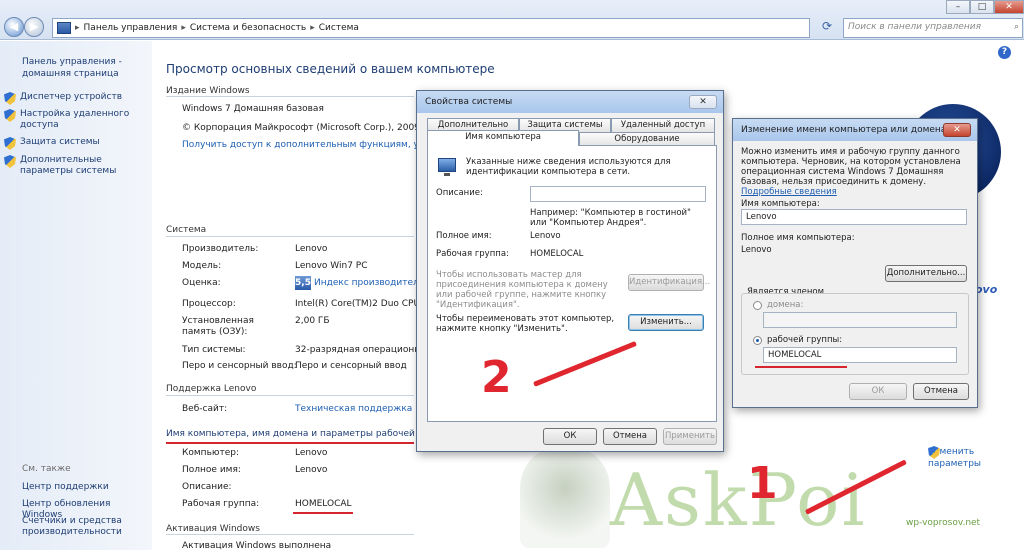  I want to click on see-also-header: См. также, so click(46, 469).